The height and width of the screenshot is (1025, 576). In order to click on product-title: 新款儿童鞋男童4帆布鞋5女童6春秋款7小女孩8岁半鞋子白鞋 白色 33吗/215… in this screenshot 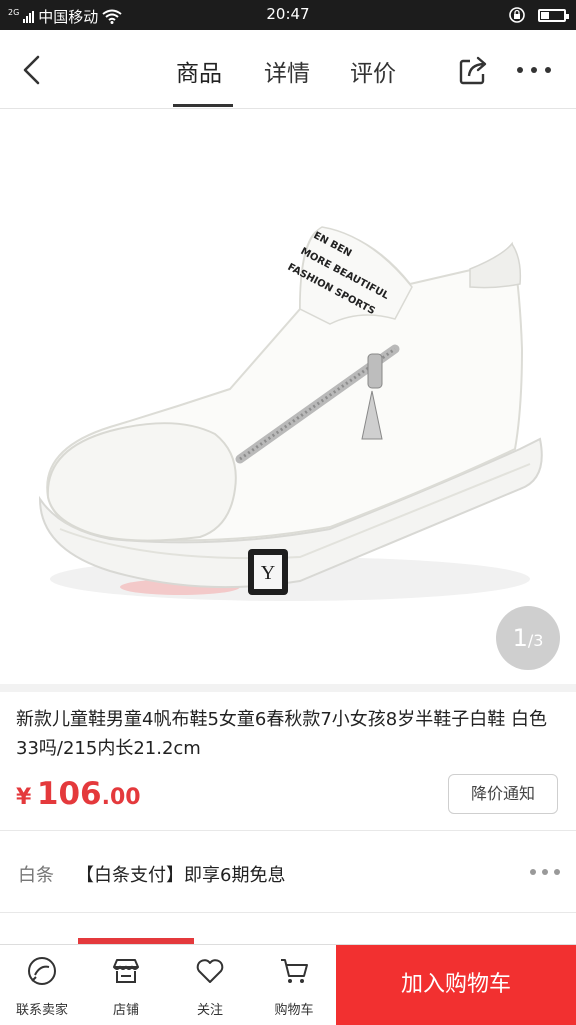, I will do `click(281, 734)`.